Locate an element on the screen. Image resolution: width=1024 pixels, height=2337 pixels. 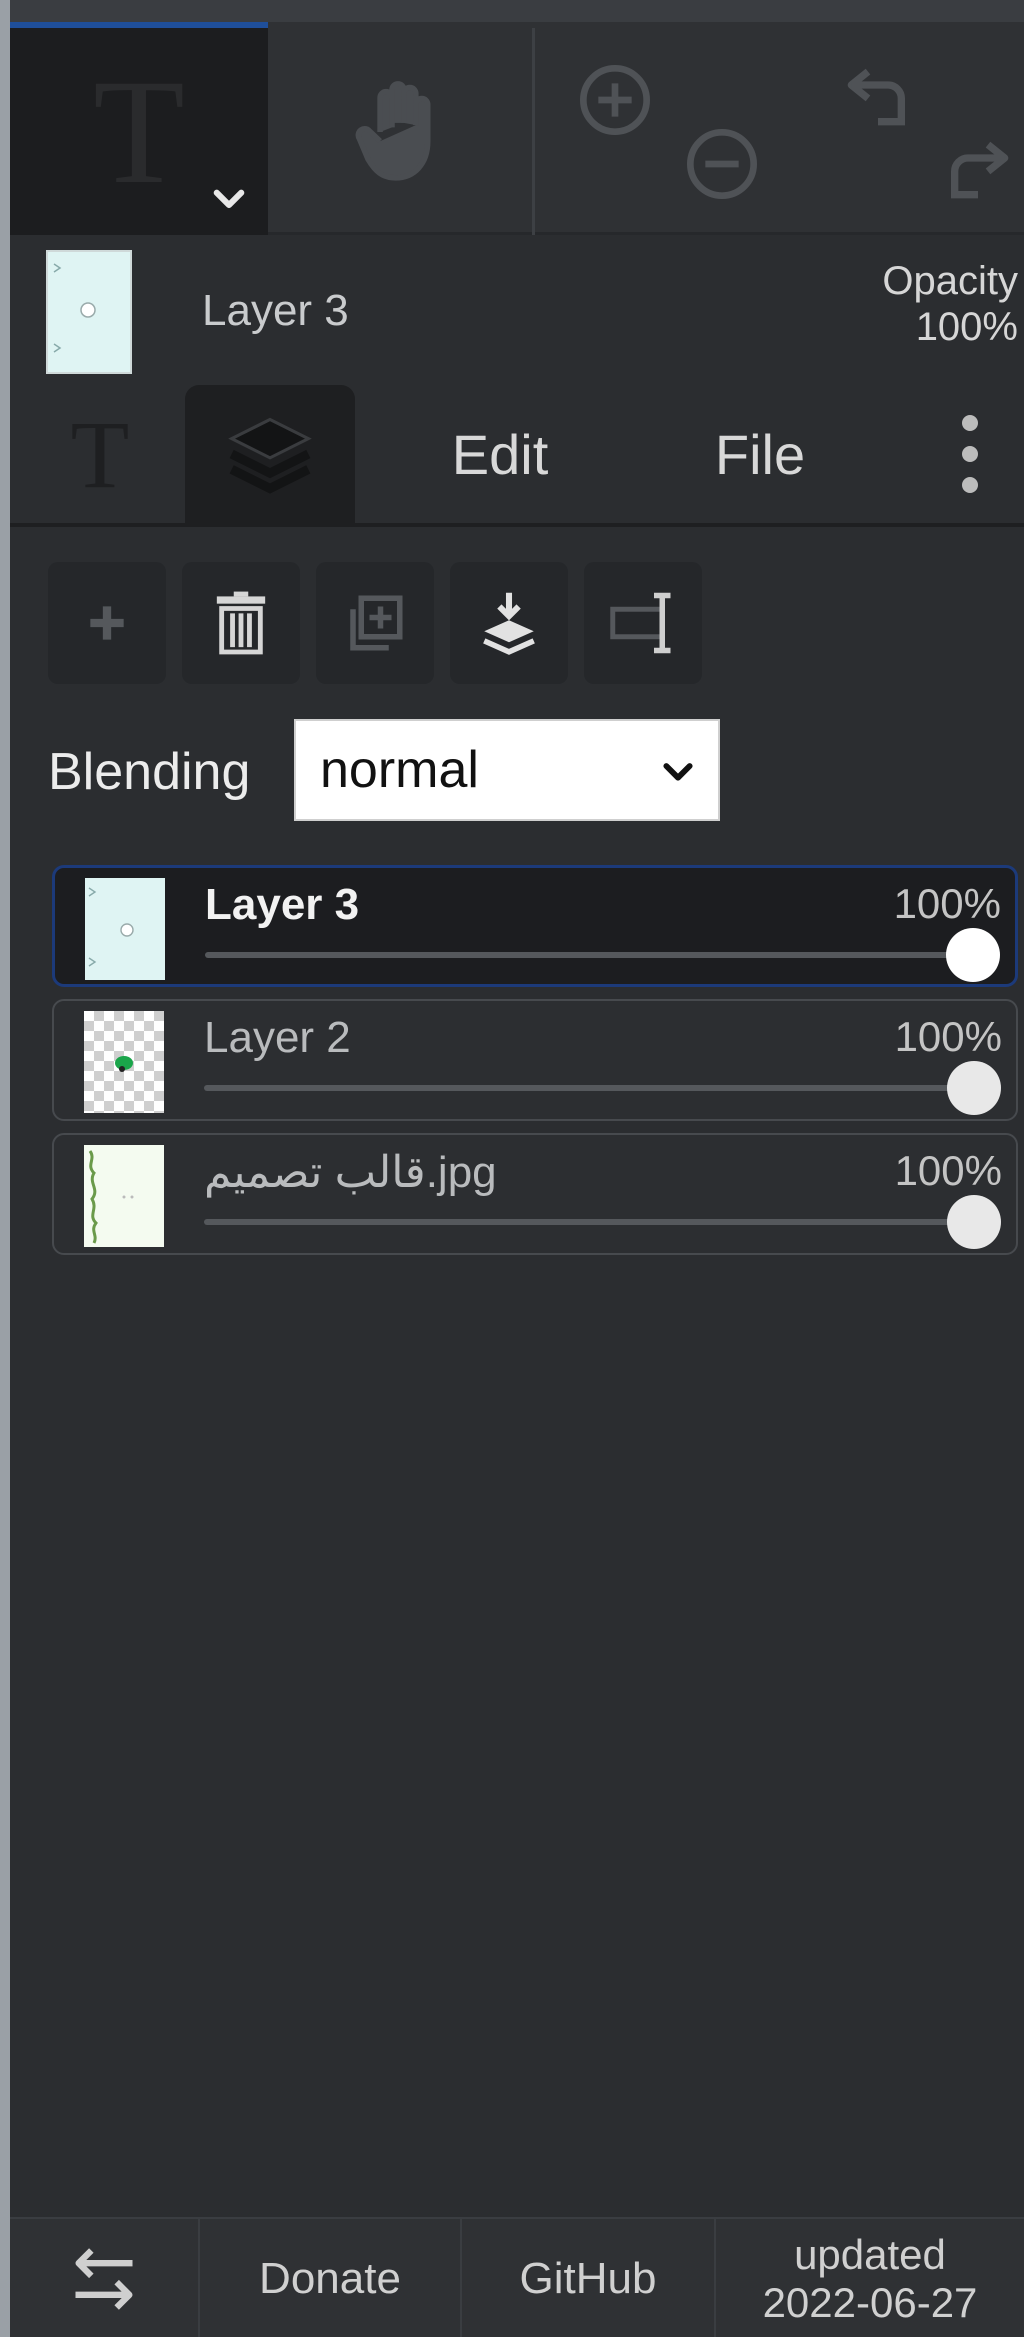
swap-panel-button is located at coordinates (105, 2278).